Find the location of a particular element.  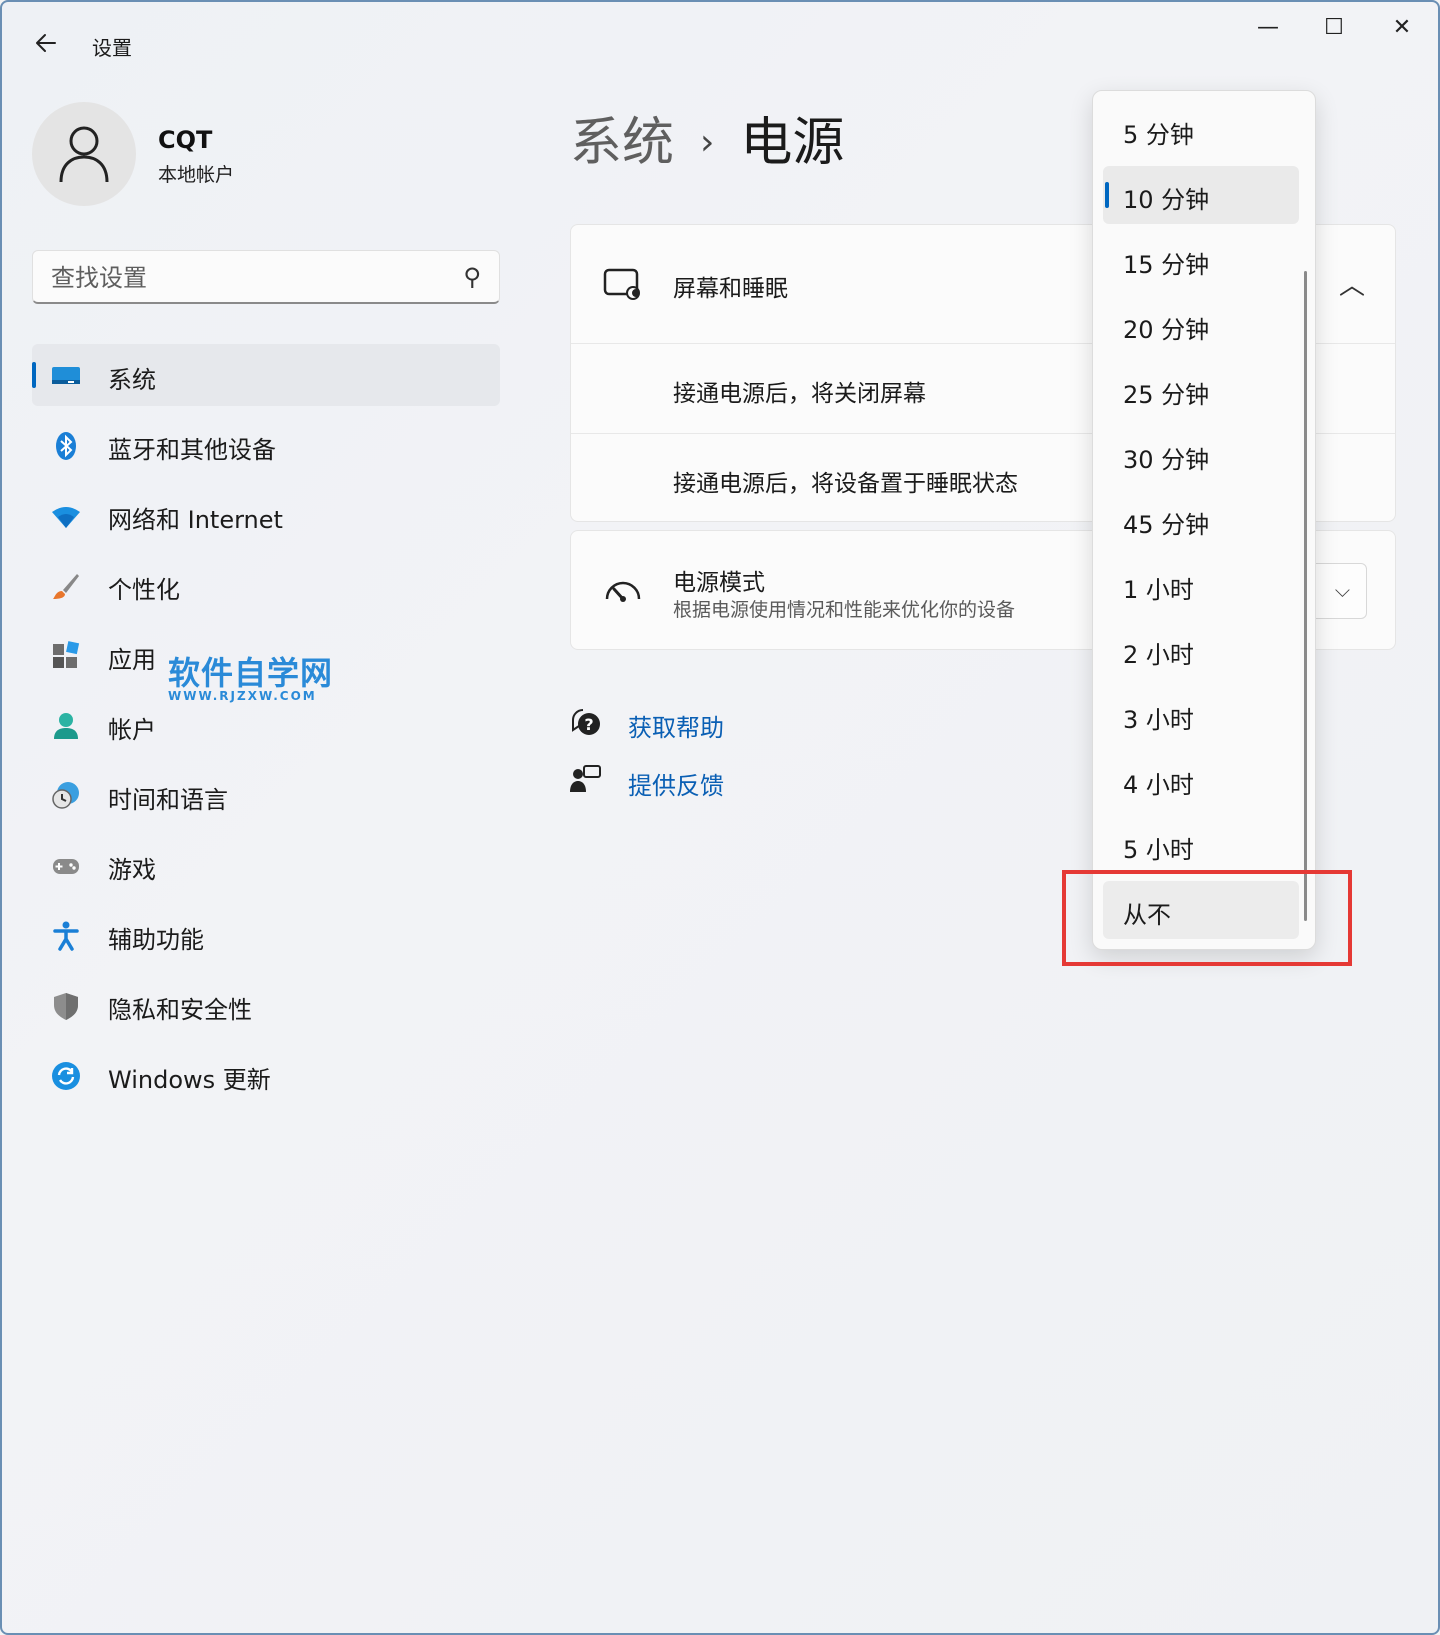

system-icon is located at coordinates (66, 375).